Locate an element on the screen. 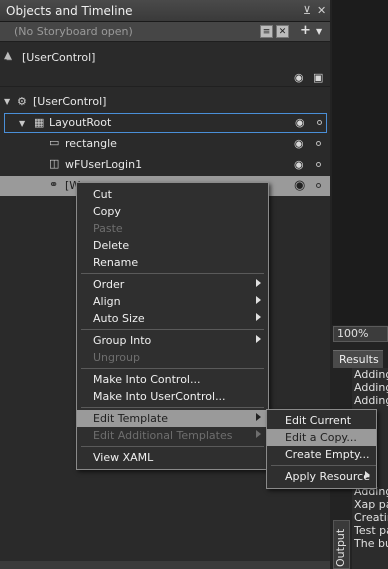  scope-up-icon: ▲̲ is located at coordinates (8, 55).